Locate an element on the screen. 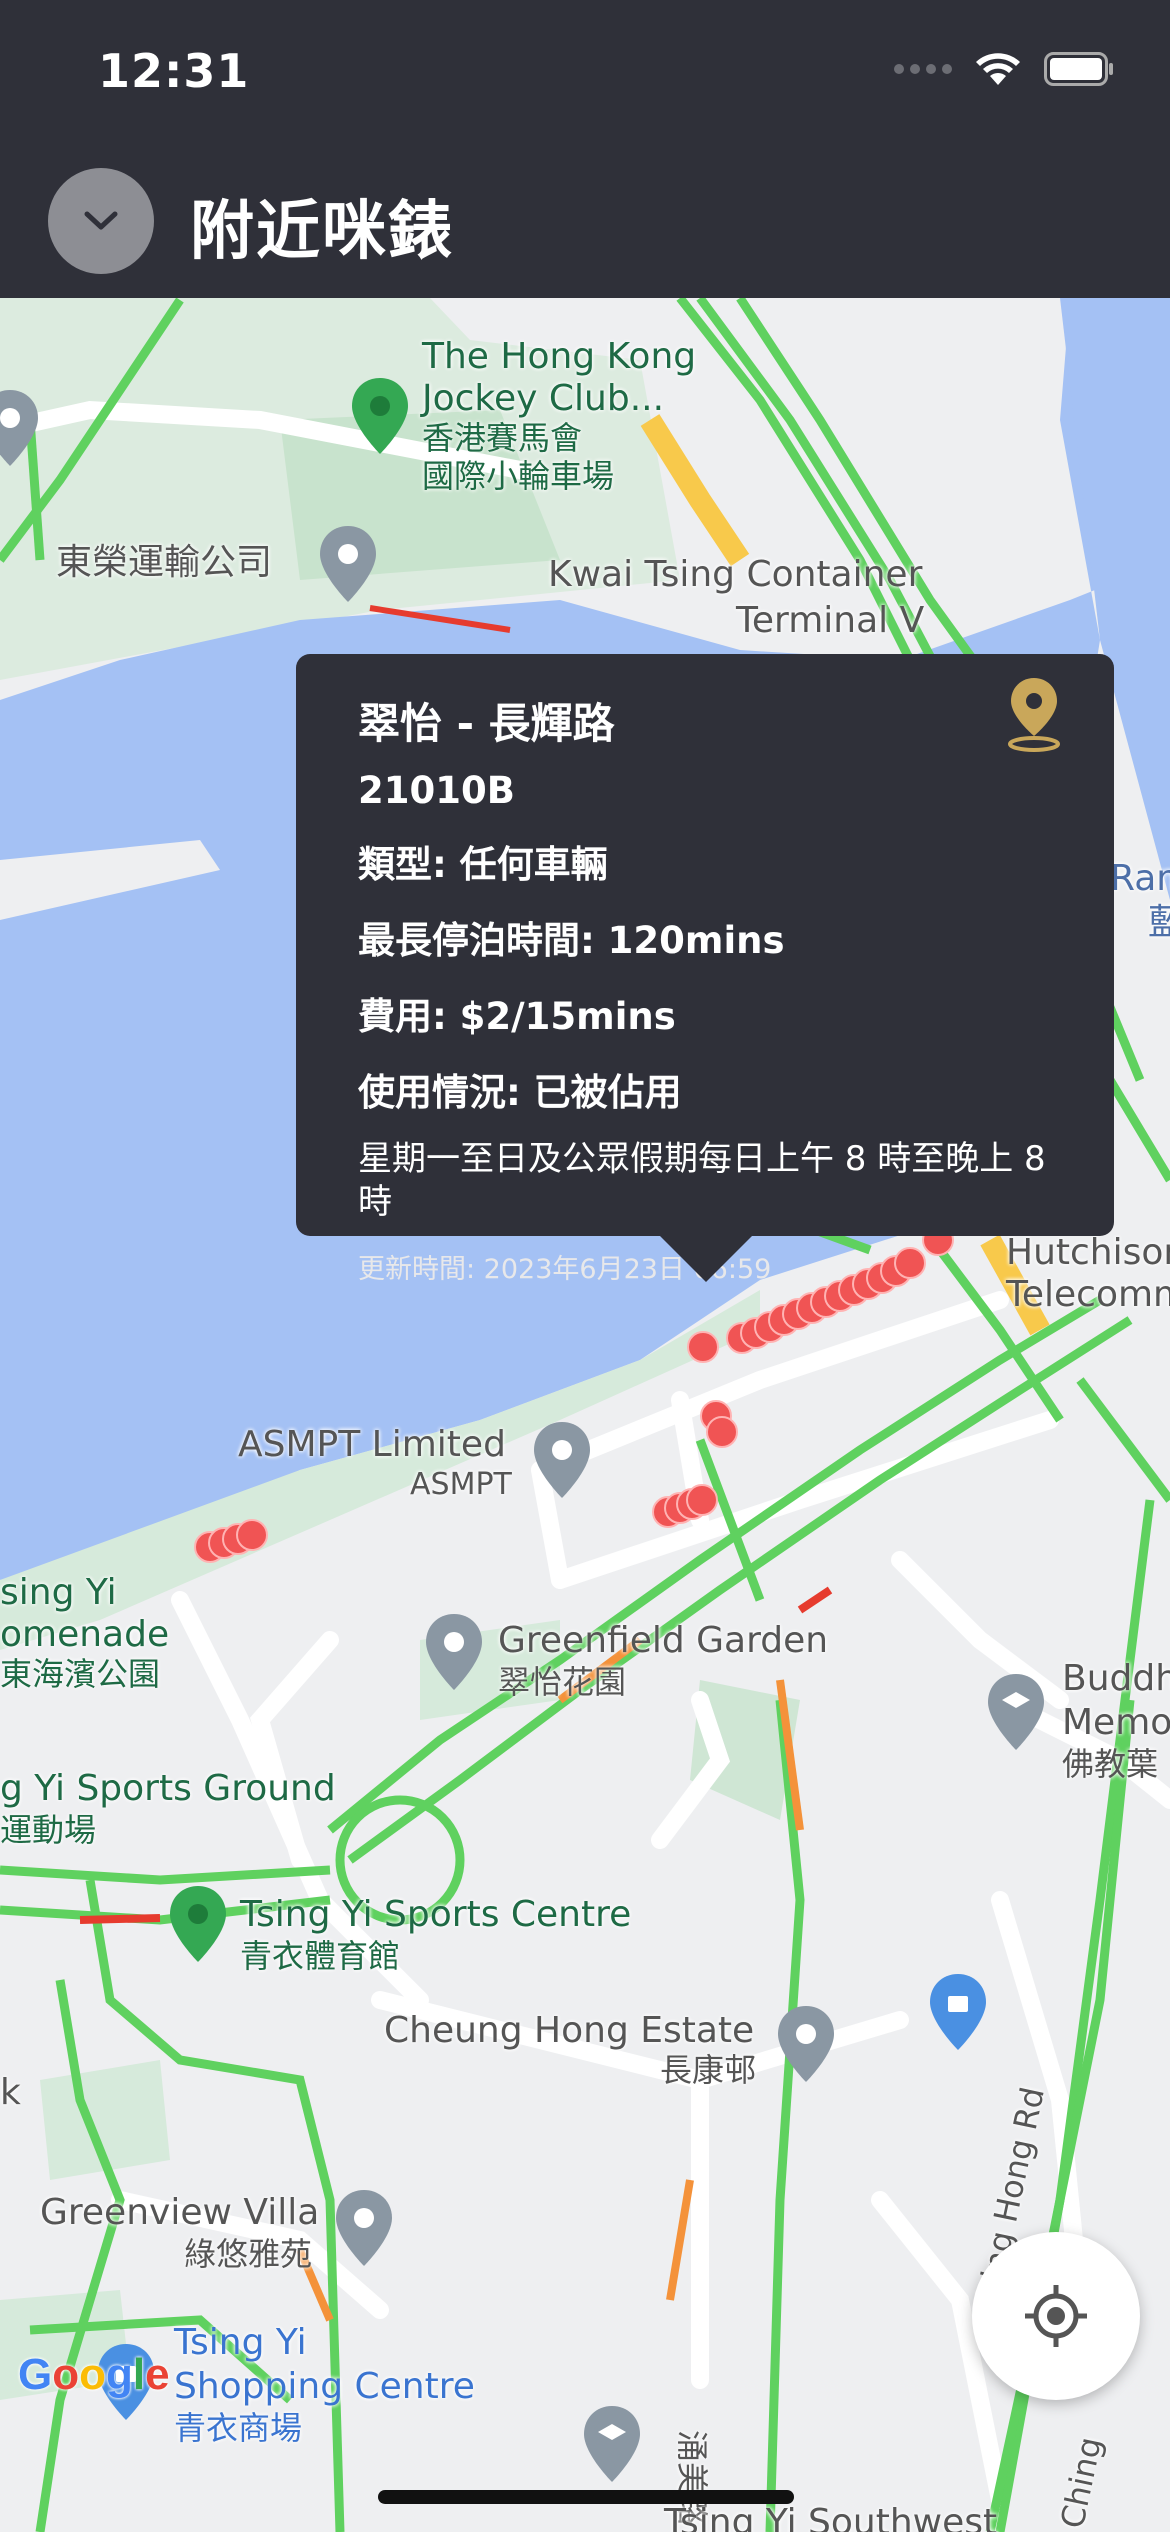 The width and height of the screenshot is (1170, 2532). map-label: 運動場 is located at coordinates (48, 1830).